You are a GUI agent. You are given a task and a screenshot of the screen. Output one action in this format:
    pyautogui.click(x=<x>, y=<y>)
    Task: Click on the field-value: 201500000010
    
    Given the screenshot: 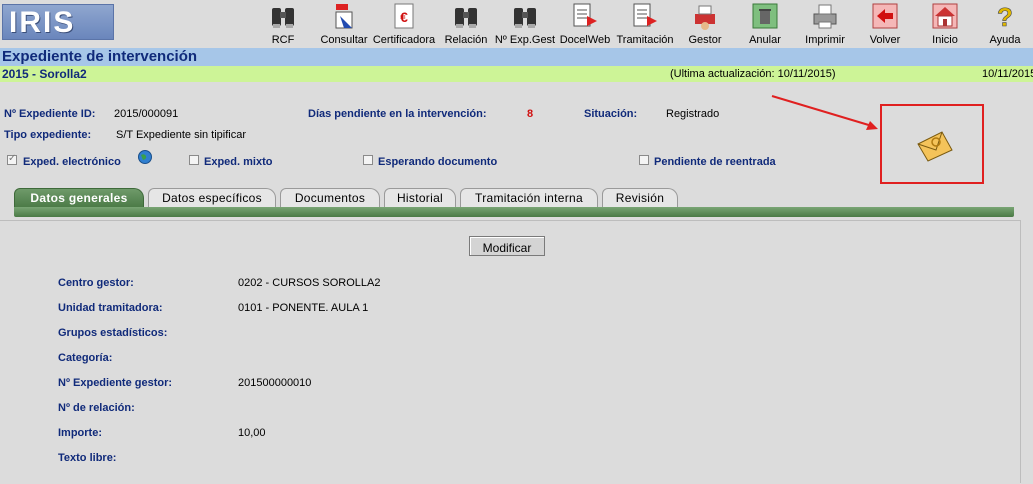 What is the action you would take?
    pyautogui.click(x=275, y=383)
    